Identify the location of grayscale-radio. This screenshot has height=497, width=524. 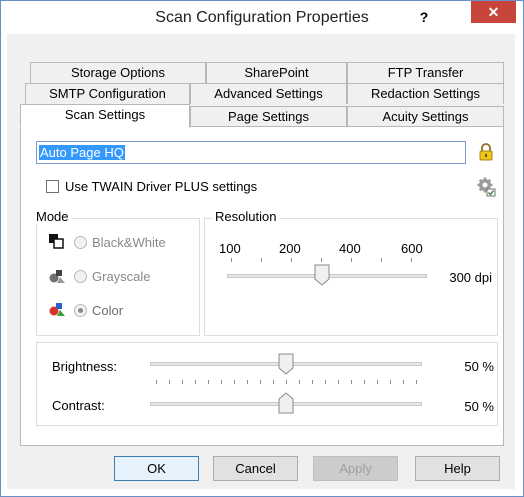
(80, 276).